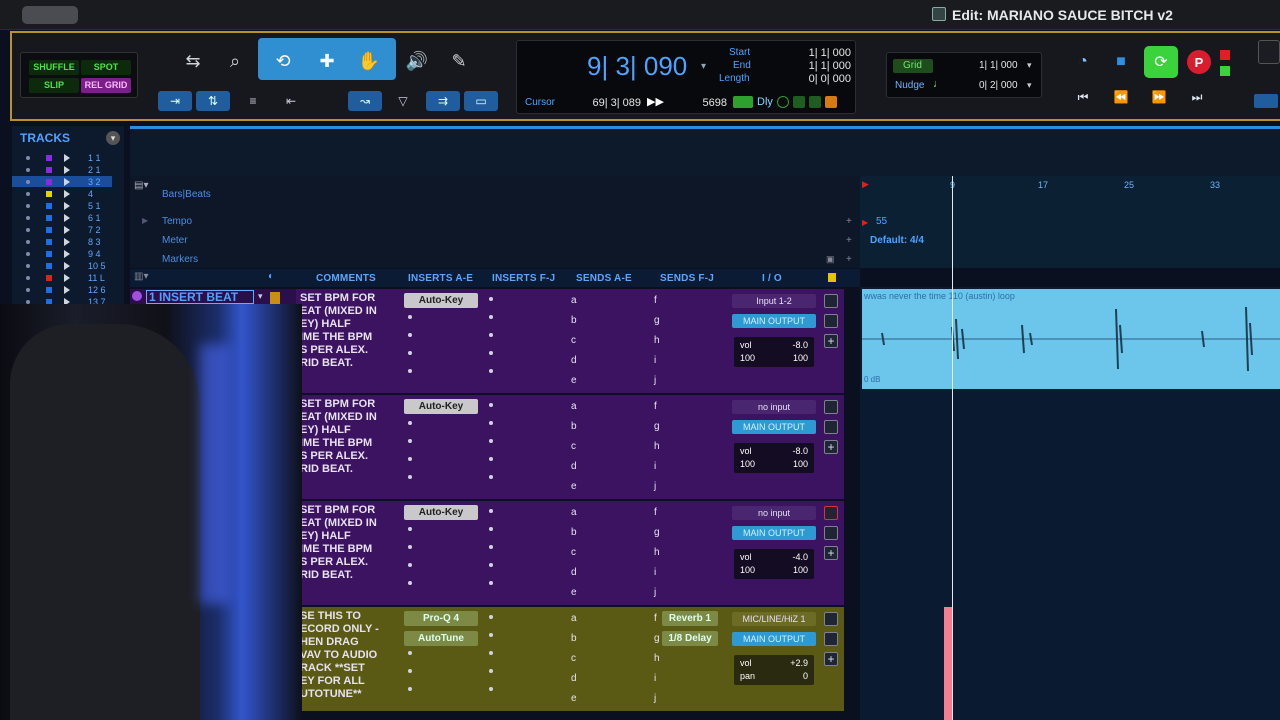 This screenshot has width=1280, height=720. What do you see at coordinates (574, 592) in the screenshot?
I see `send-slot-label: e` at bounding box center [574, 592].